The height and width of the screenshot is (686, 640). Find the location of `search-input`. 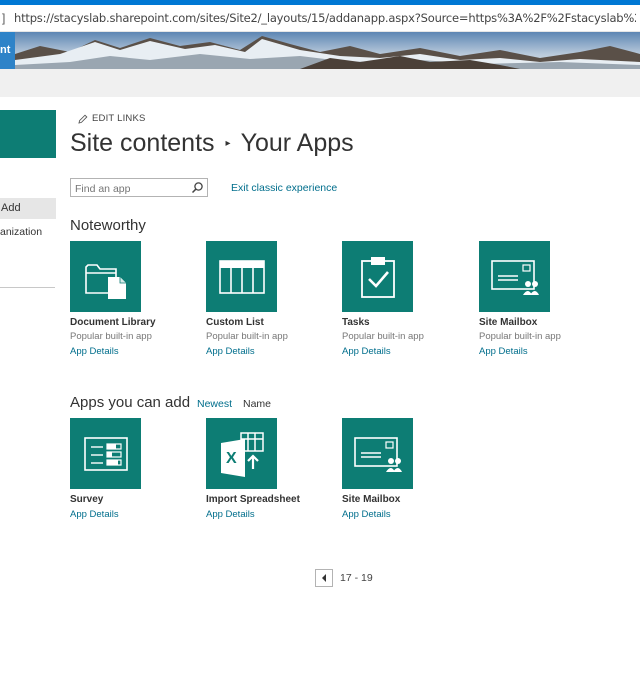

search-input is located at coordinates (126, 189).